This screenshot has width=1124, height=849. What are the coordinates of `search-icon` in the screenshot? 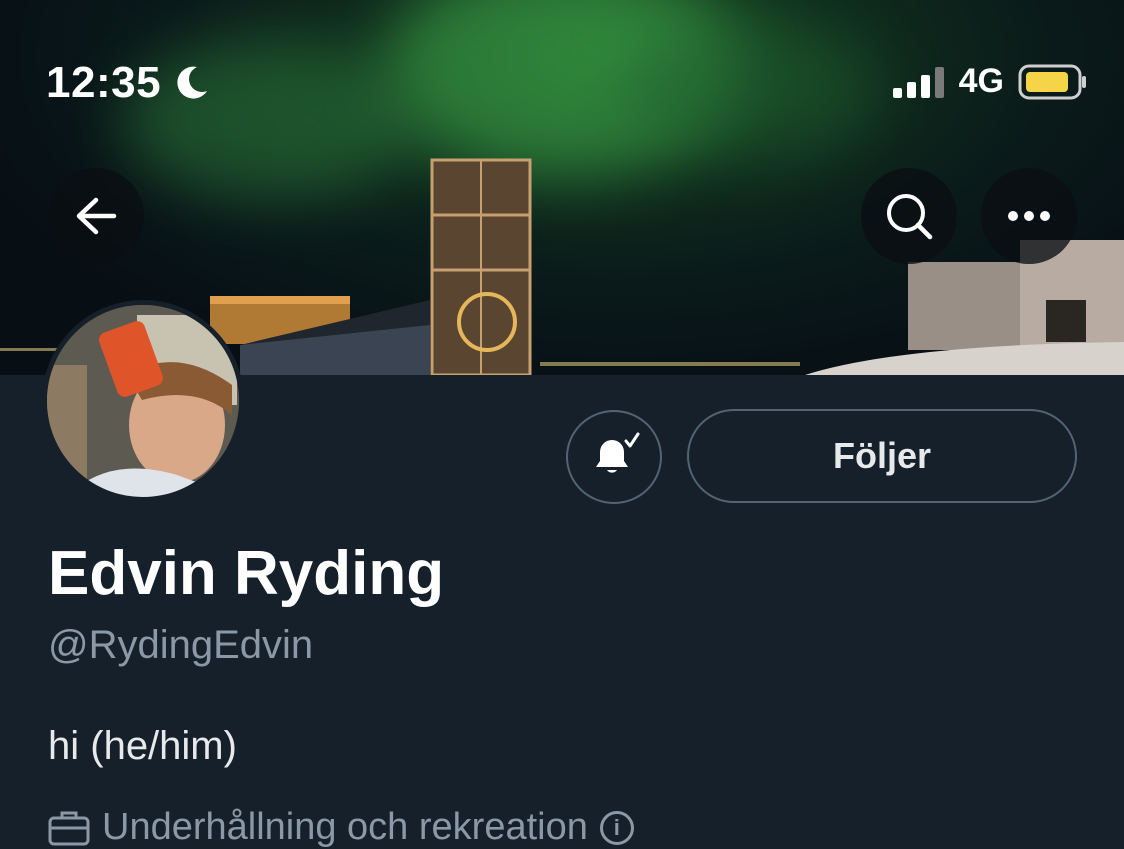 It's located at (910, 217).